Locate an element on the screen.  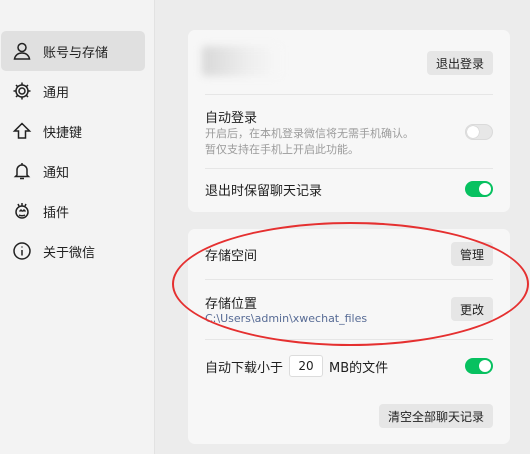
sidebar-item-account-storage: 账号与存储 is located at coordinates (73, 51).